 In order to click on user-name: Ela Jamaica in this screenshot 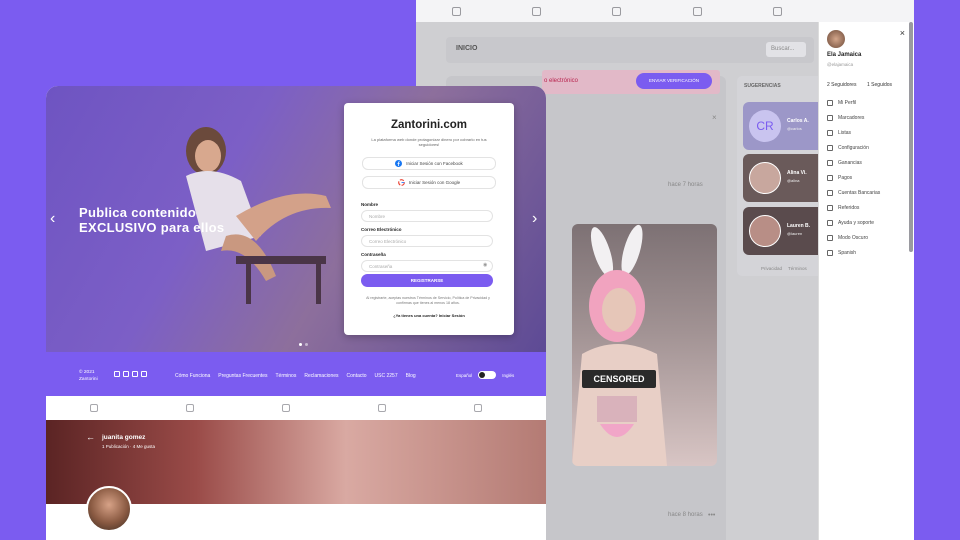, I will do `click(844, 55)`.